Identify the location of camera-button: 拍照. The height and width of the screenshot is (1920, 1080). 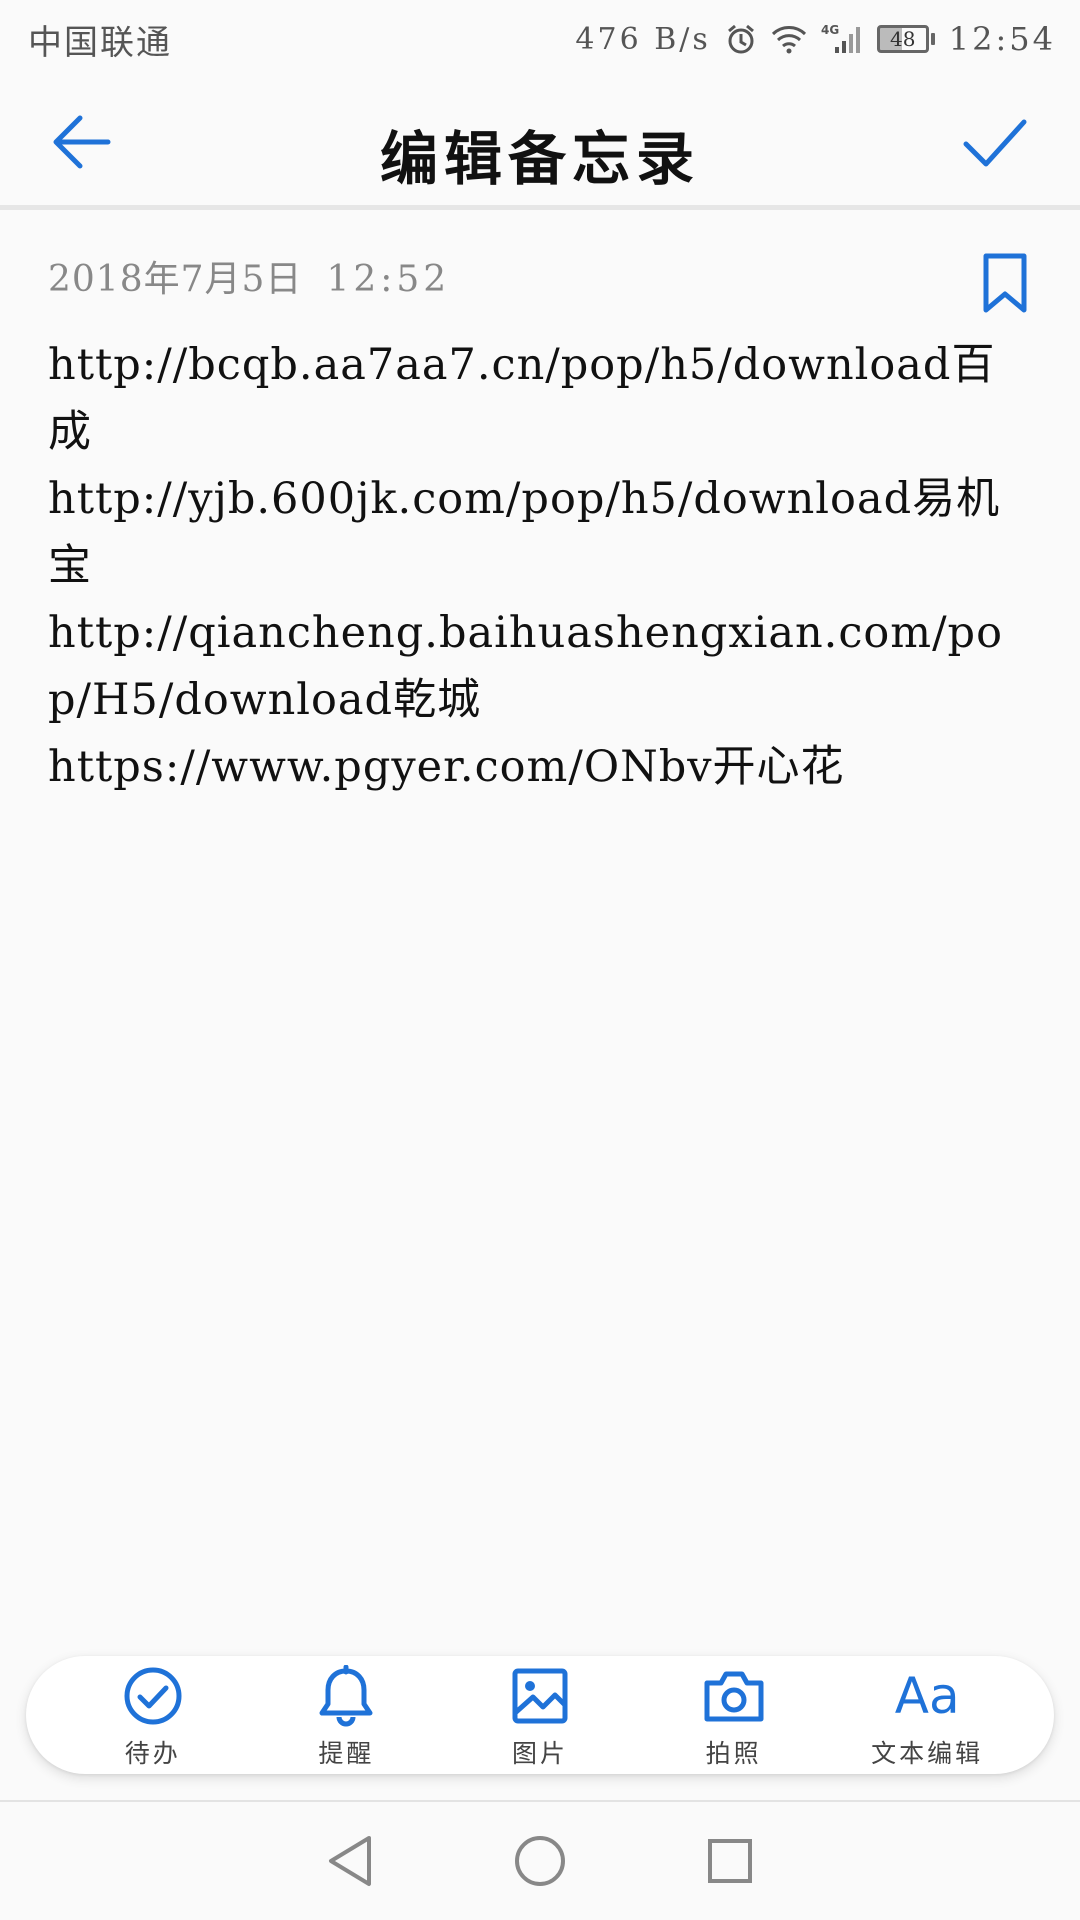
(734, 1715).